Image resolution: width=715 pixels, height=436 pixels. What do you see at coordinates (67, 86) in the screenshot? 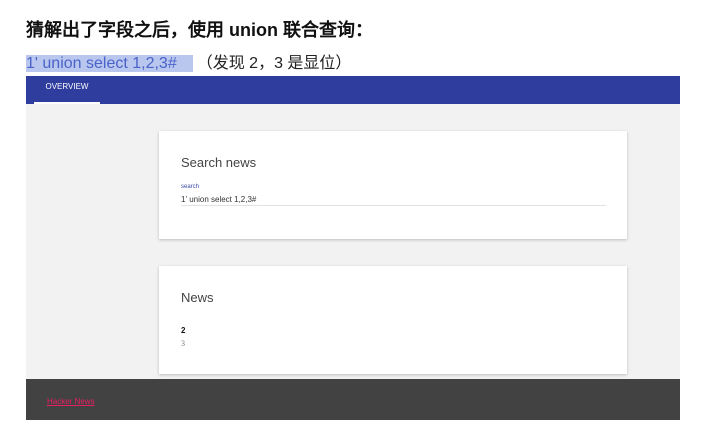
I see `tab-overview-label: OVERVIEW` at bounding box center [67, 86].